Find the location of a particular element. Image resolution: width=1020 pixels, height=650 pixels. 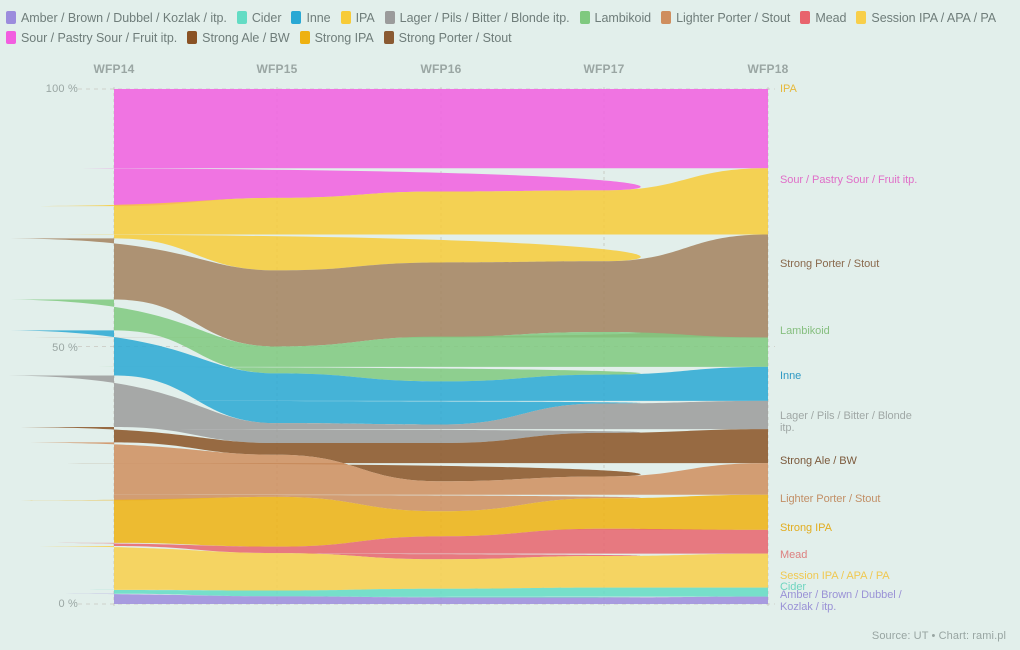

legend-item: Strong Porter / Stout is located at coordinates (447, 37).